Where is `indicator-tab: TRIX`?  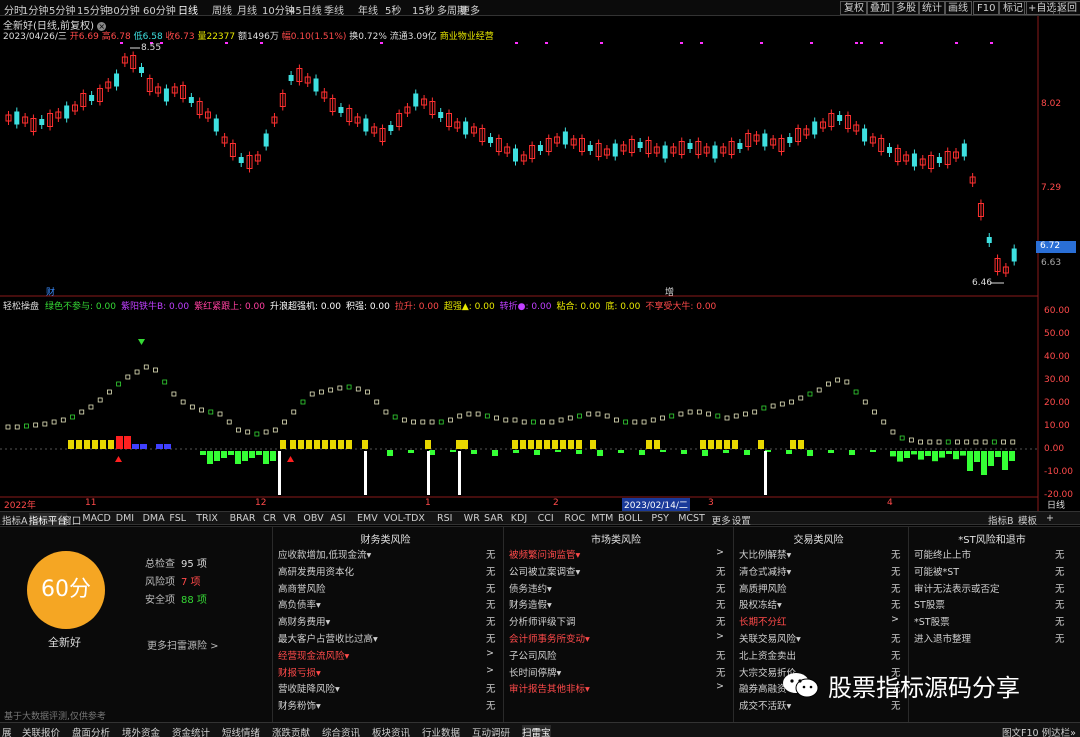 indicator-tab: TRIX is located at coordinates (207, 518).